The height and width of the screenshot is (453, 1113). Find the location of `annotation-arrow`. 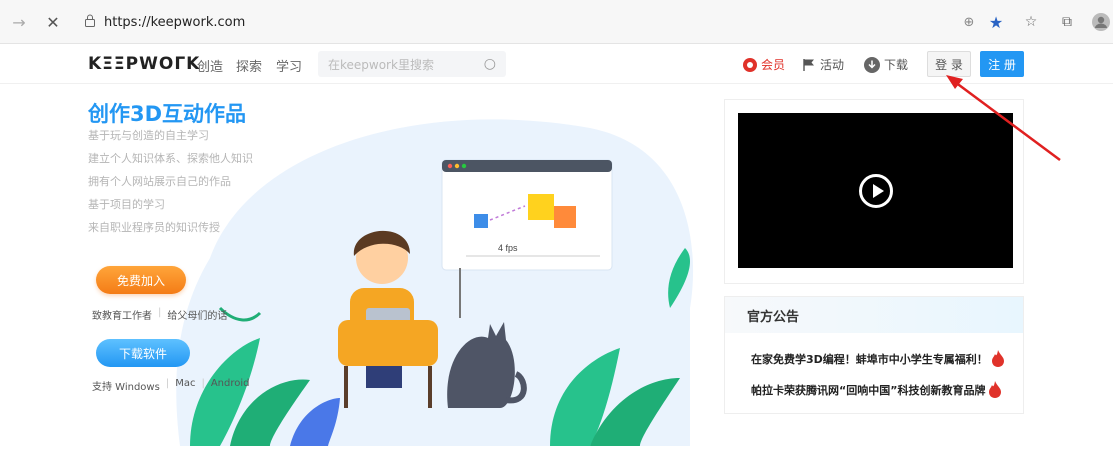

annotation-arrow is located at coordinates (1003, 118).